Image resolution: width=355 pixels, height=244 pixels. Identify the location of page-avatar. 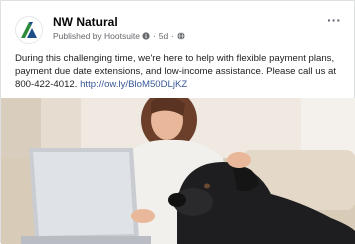
(29, 30).